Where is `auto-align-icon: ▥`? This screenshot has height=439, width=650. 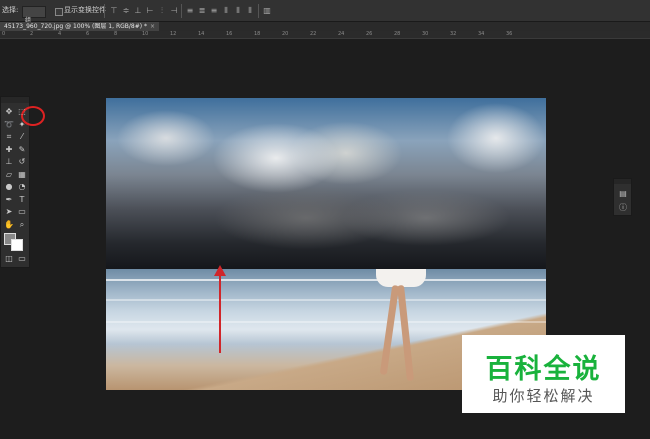
auto-align-icon: ▥ is located at coordinates (267, 11).